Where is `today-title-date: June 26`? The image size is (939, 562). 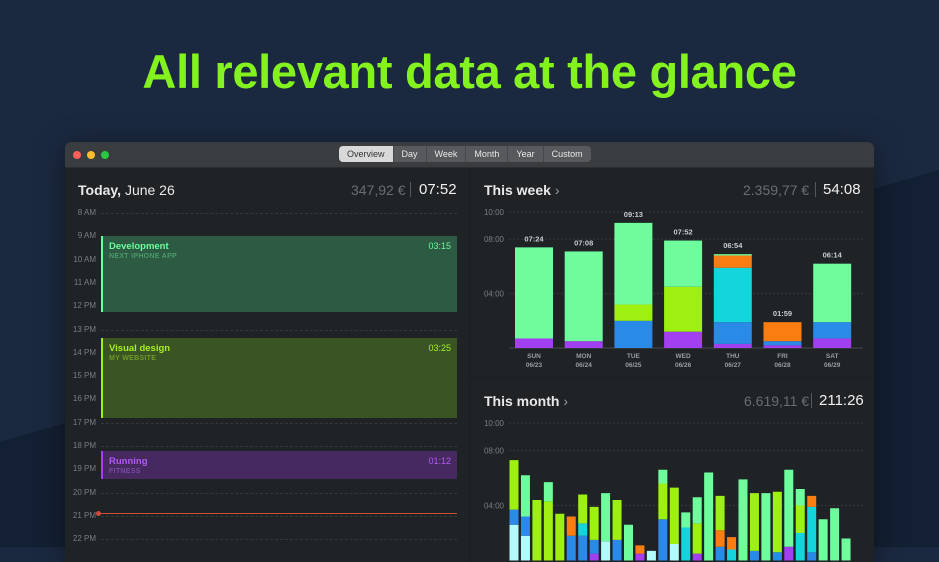
today-title-date: June 26 is located at coordinates (149, 190).